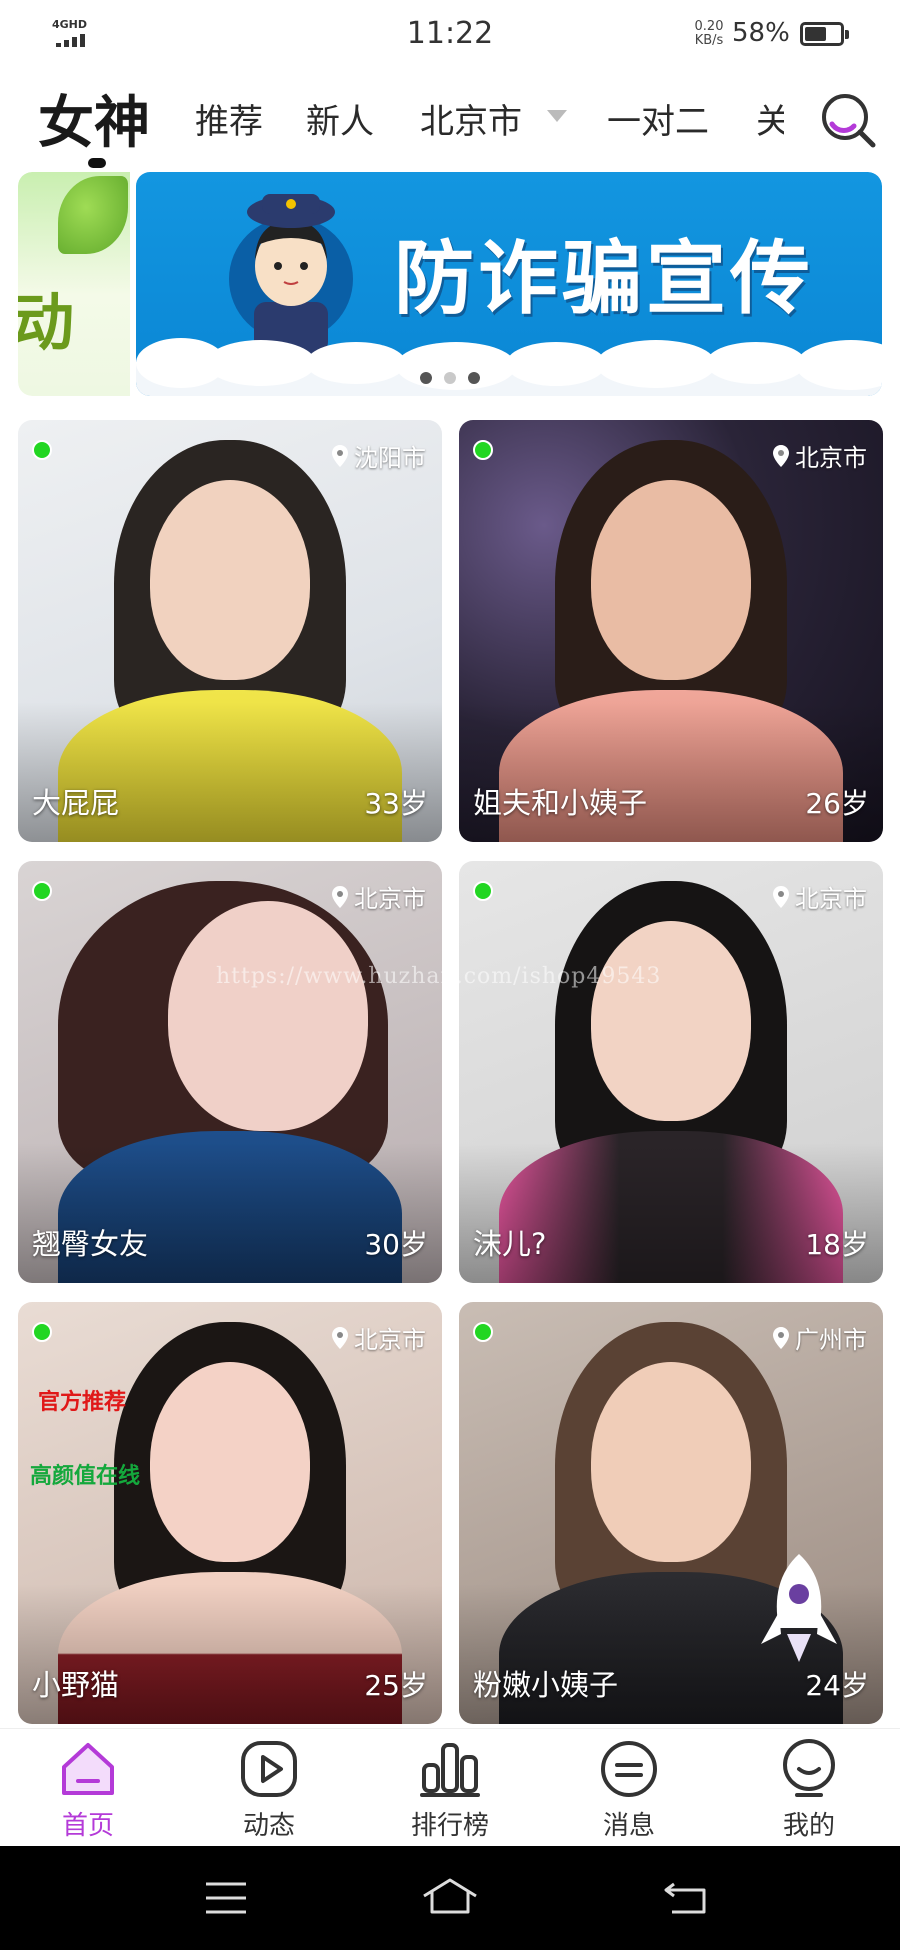  I want to click on card-age: 33岁, so click(396, 803).